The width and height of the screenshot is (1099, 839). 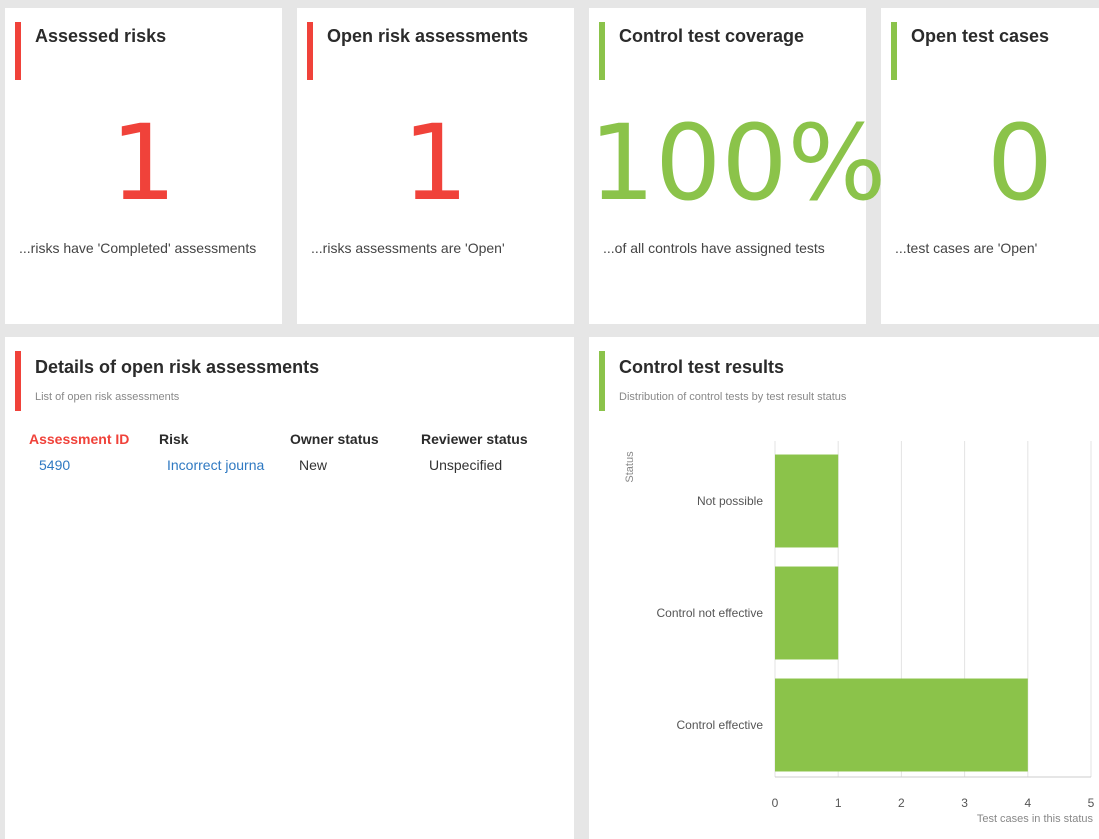 What do you see at coordinates (466, 465) in the screenshot?
I see `reviewer-status-cell: Unspecified` at bounding box center [466, 465].